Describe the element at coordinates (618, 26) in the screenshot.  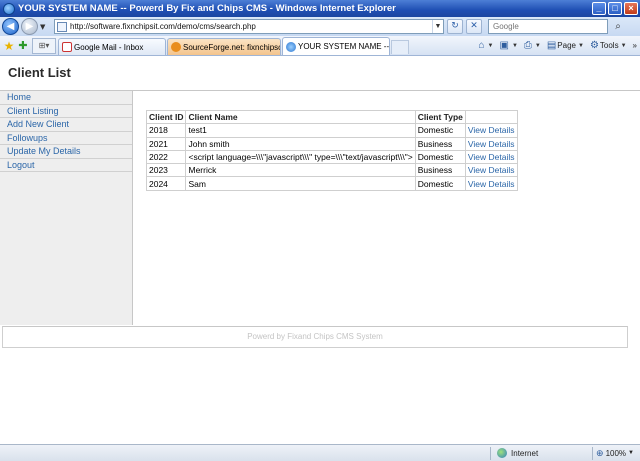
I see `search-icon: ⌕` at that location.